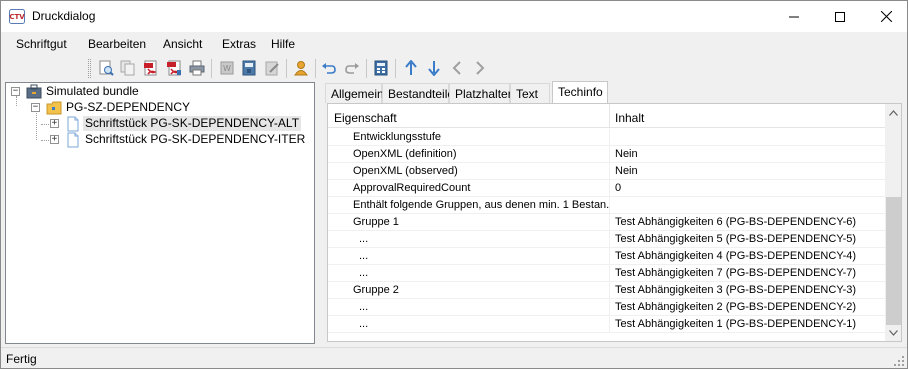 The image size is (908, 369). Describe the element at coordinates (156, 92) in the screenshot. I see `tree-node-bundle: − Simulated bundle` at that location.